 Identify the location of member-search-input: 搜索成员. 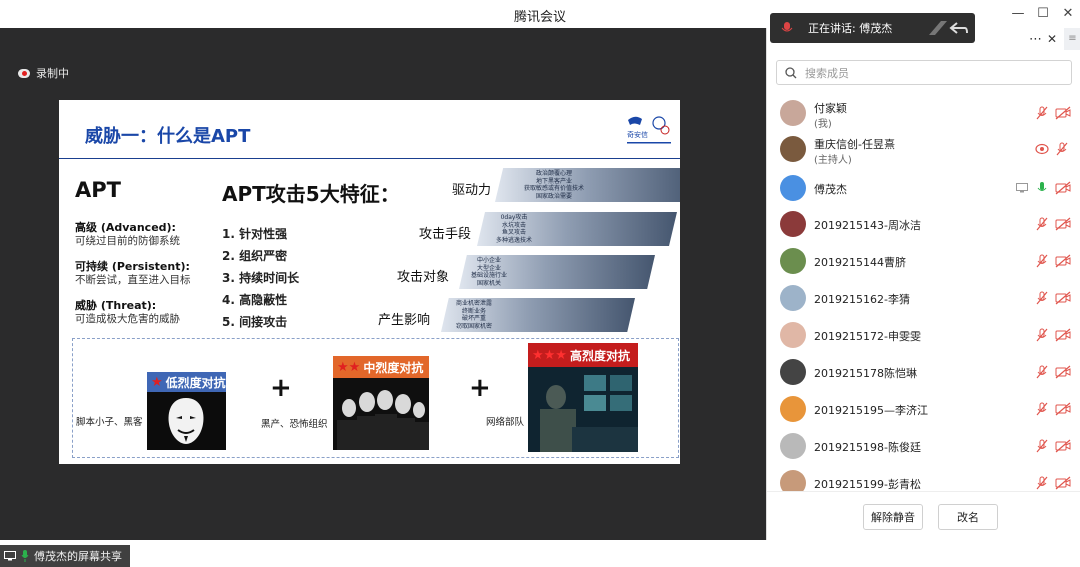
(924, 72).